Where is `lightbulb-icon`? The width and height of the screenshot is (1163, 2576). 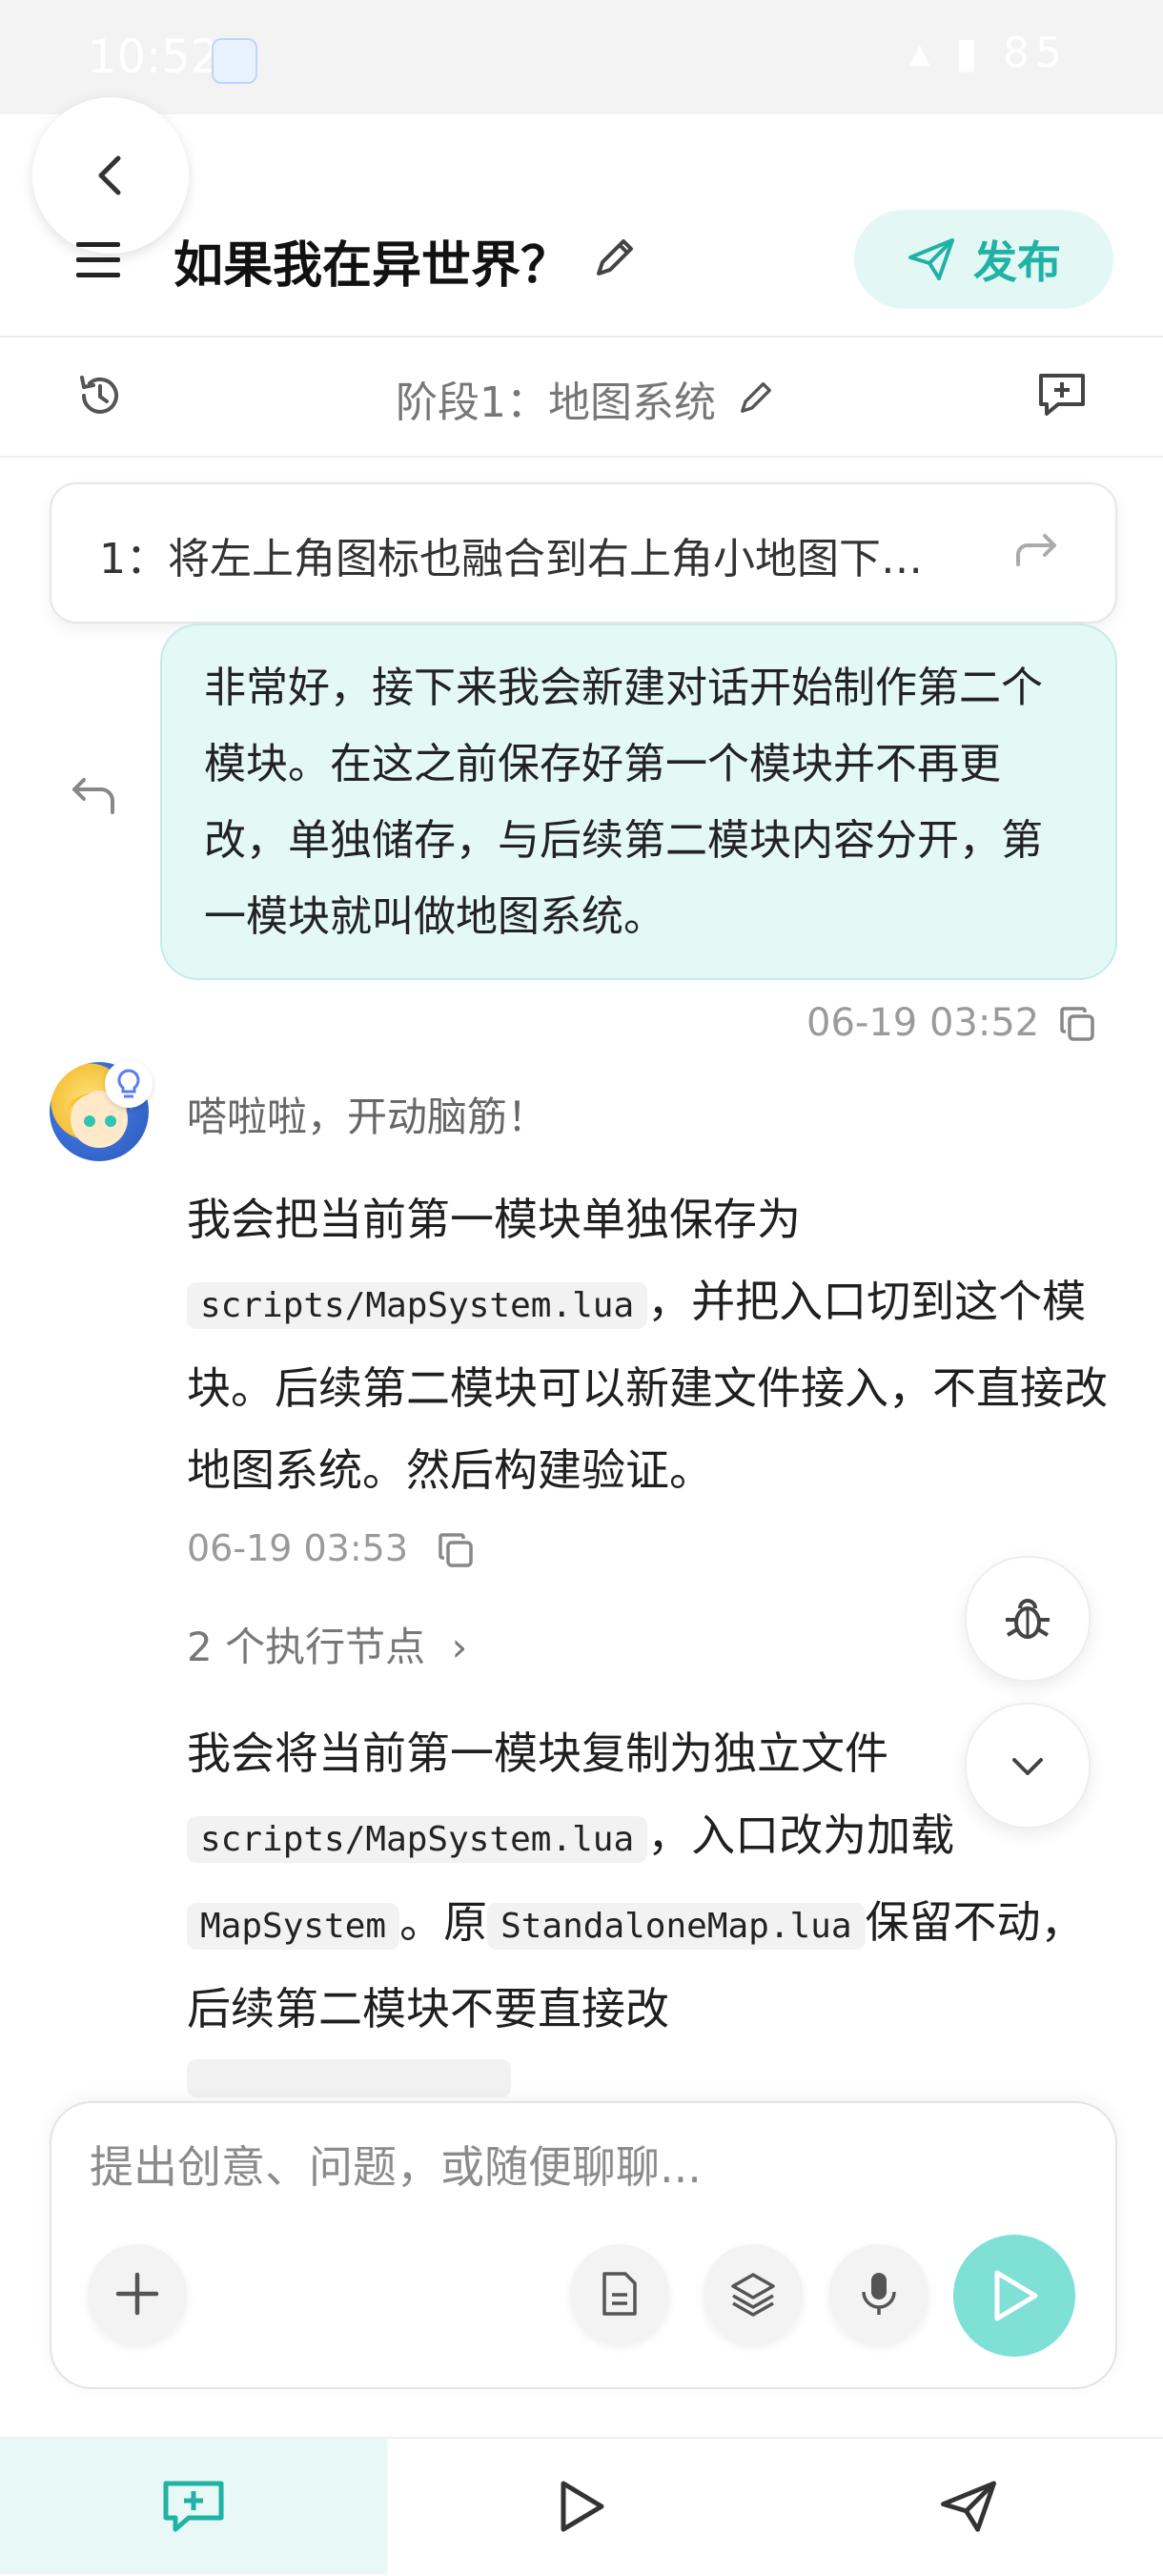
lightbulb-icon is located at coordinates (129, 1084).